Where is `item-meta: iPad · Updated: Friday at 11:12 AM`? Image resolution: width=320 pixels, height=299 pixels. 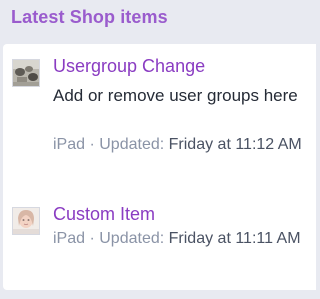 item-meta: iPad · Updated: Friday at 11:12 AM is located at coordinates (180, 145).